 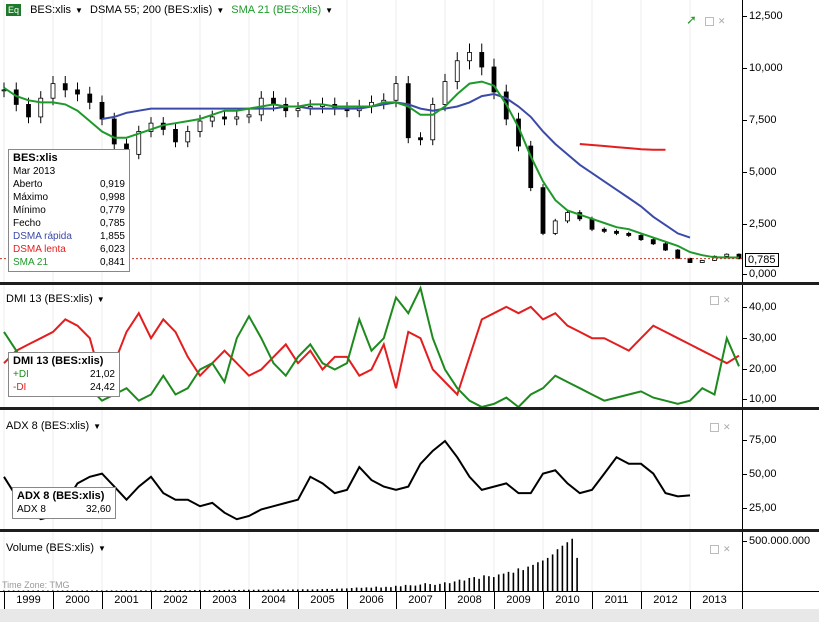 I want to click on dmi-tick: 10,00, so click(x=760, y=399).